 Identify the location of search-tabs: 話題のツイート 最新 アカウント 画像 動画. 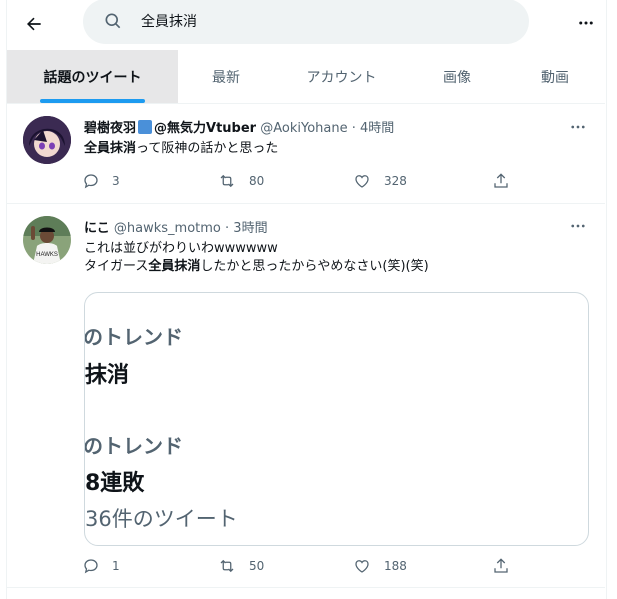
(306, 77).